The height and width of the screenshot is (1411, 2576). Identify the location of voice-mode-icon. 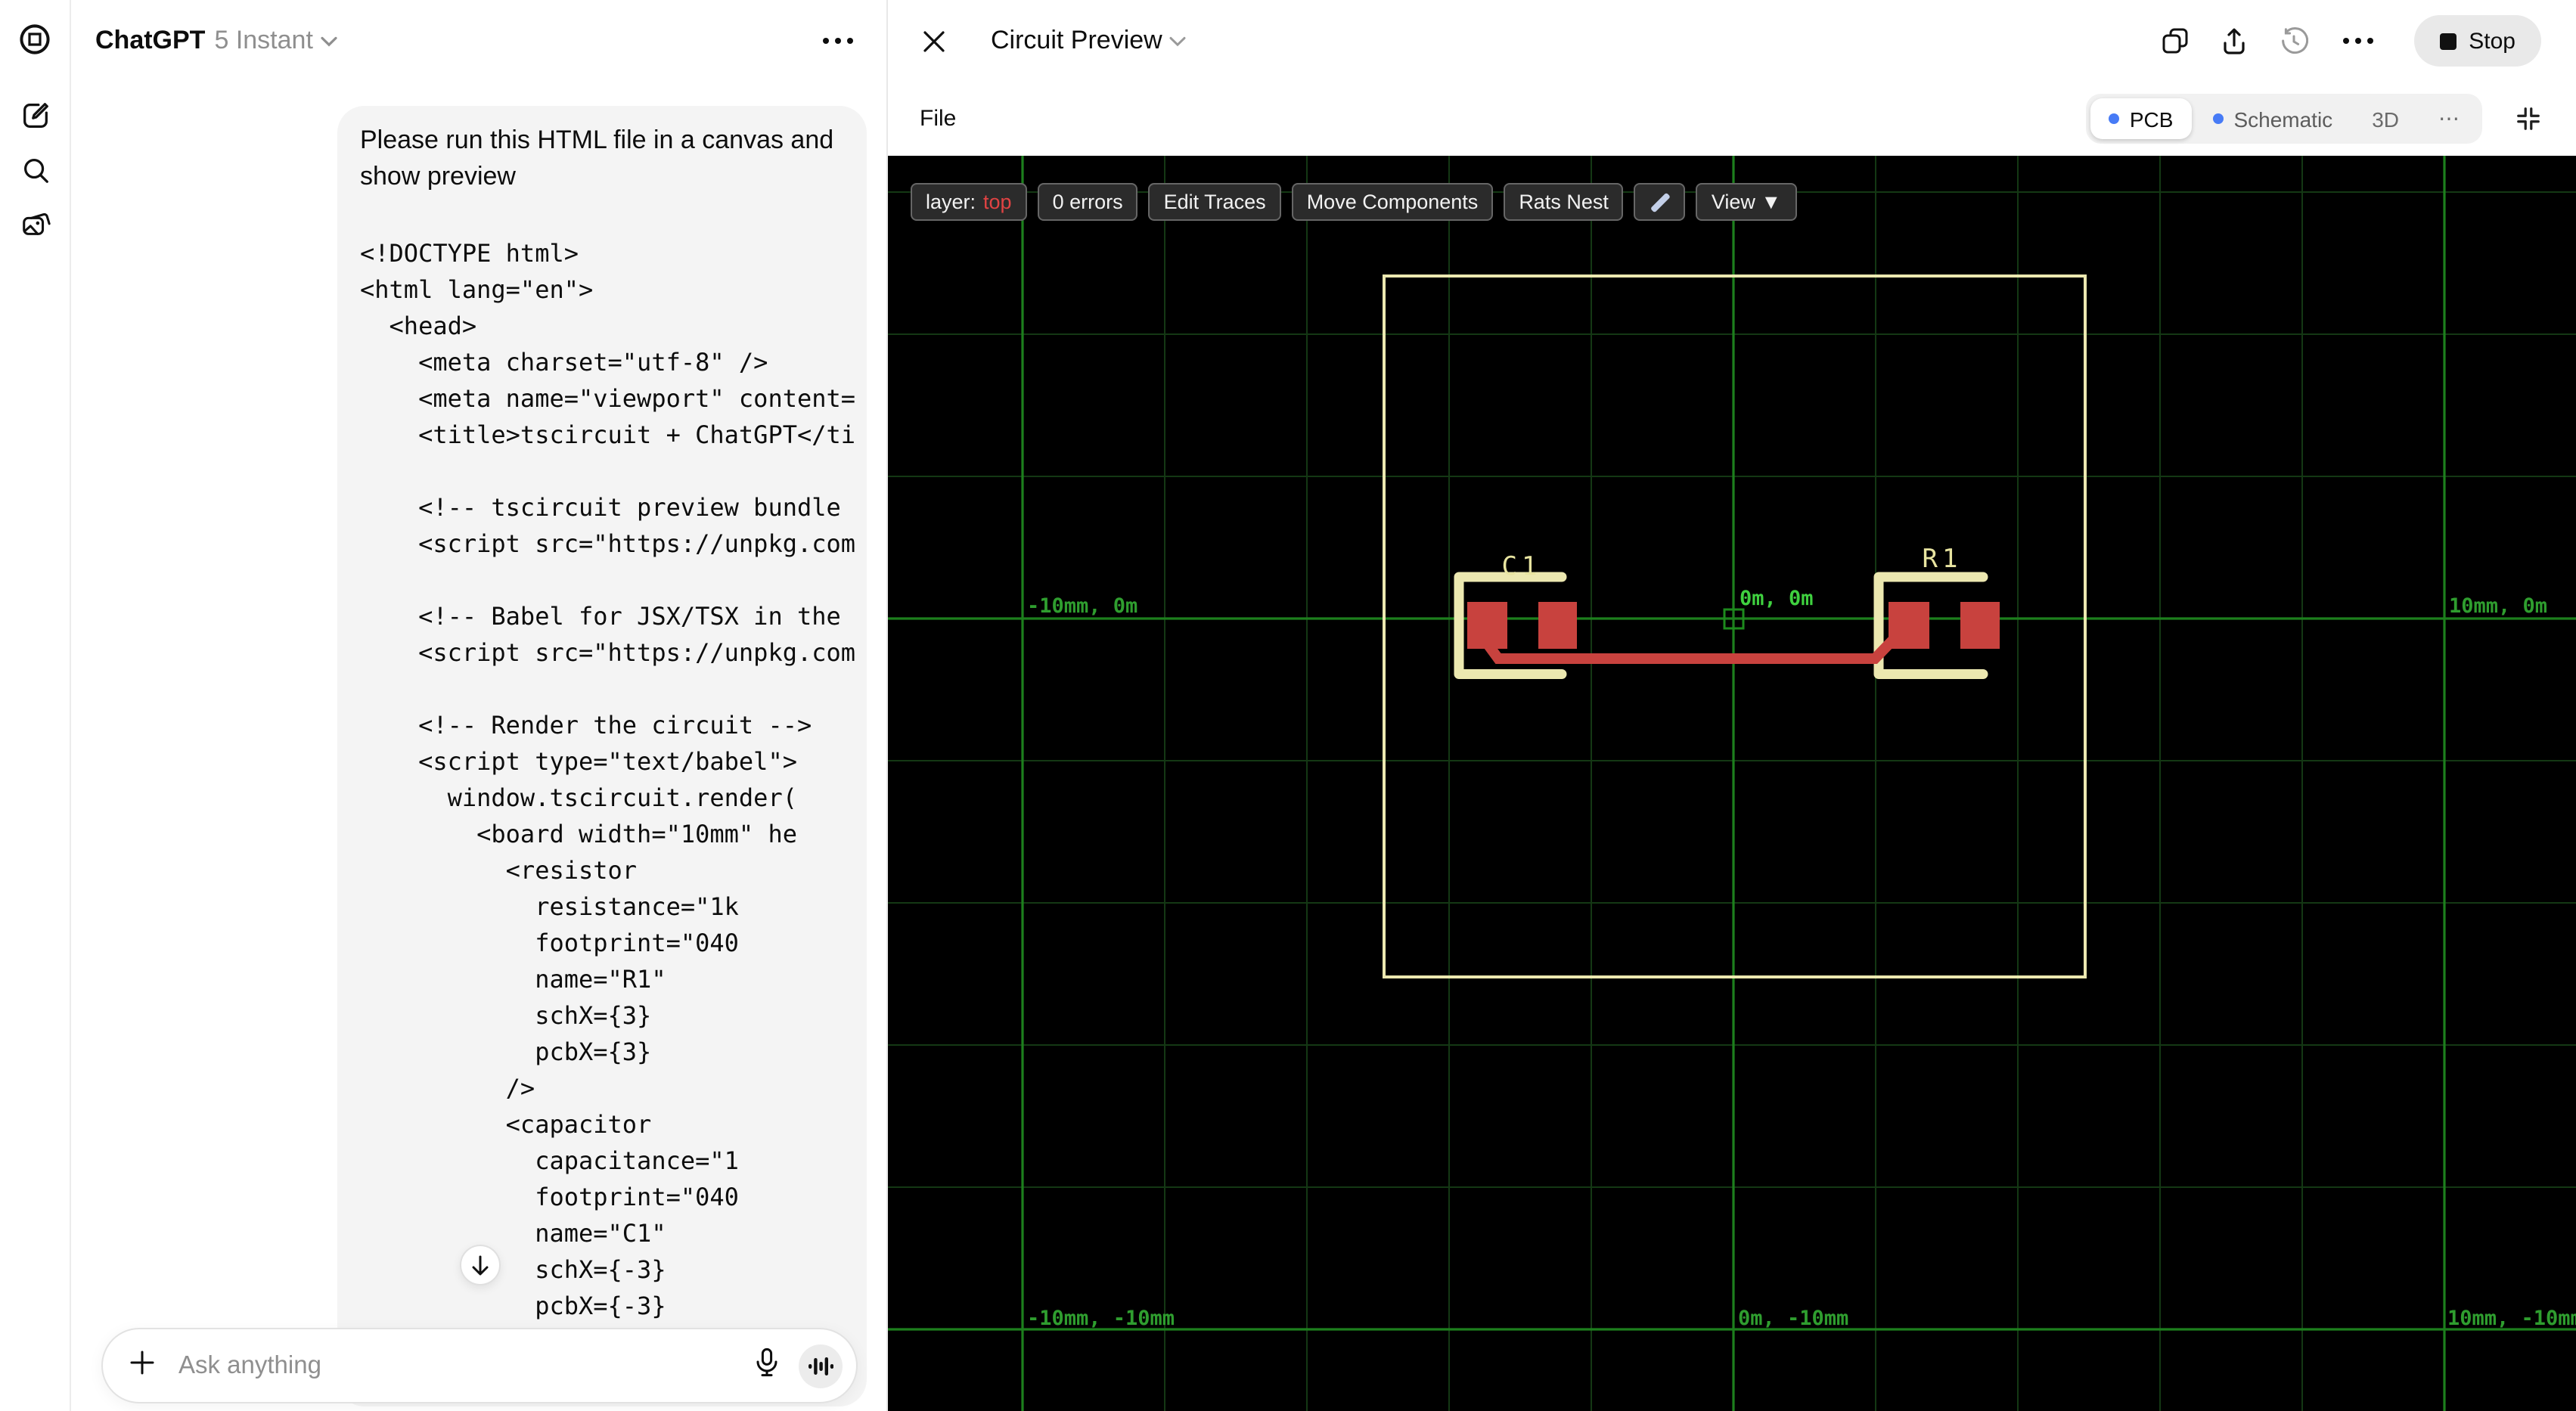
(821, 1366).